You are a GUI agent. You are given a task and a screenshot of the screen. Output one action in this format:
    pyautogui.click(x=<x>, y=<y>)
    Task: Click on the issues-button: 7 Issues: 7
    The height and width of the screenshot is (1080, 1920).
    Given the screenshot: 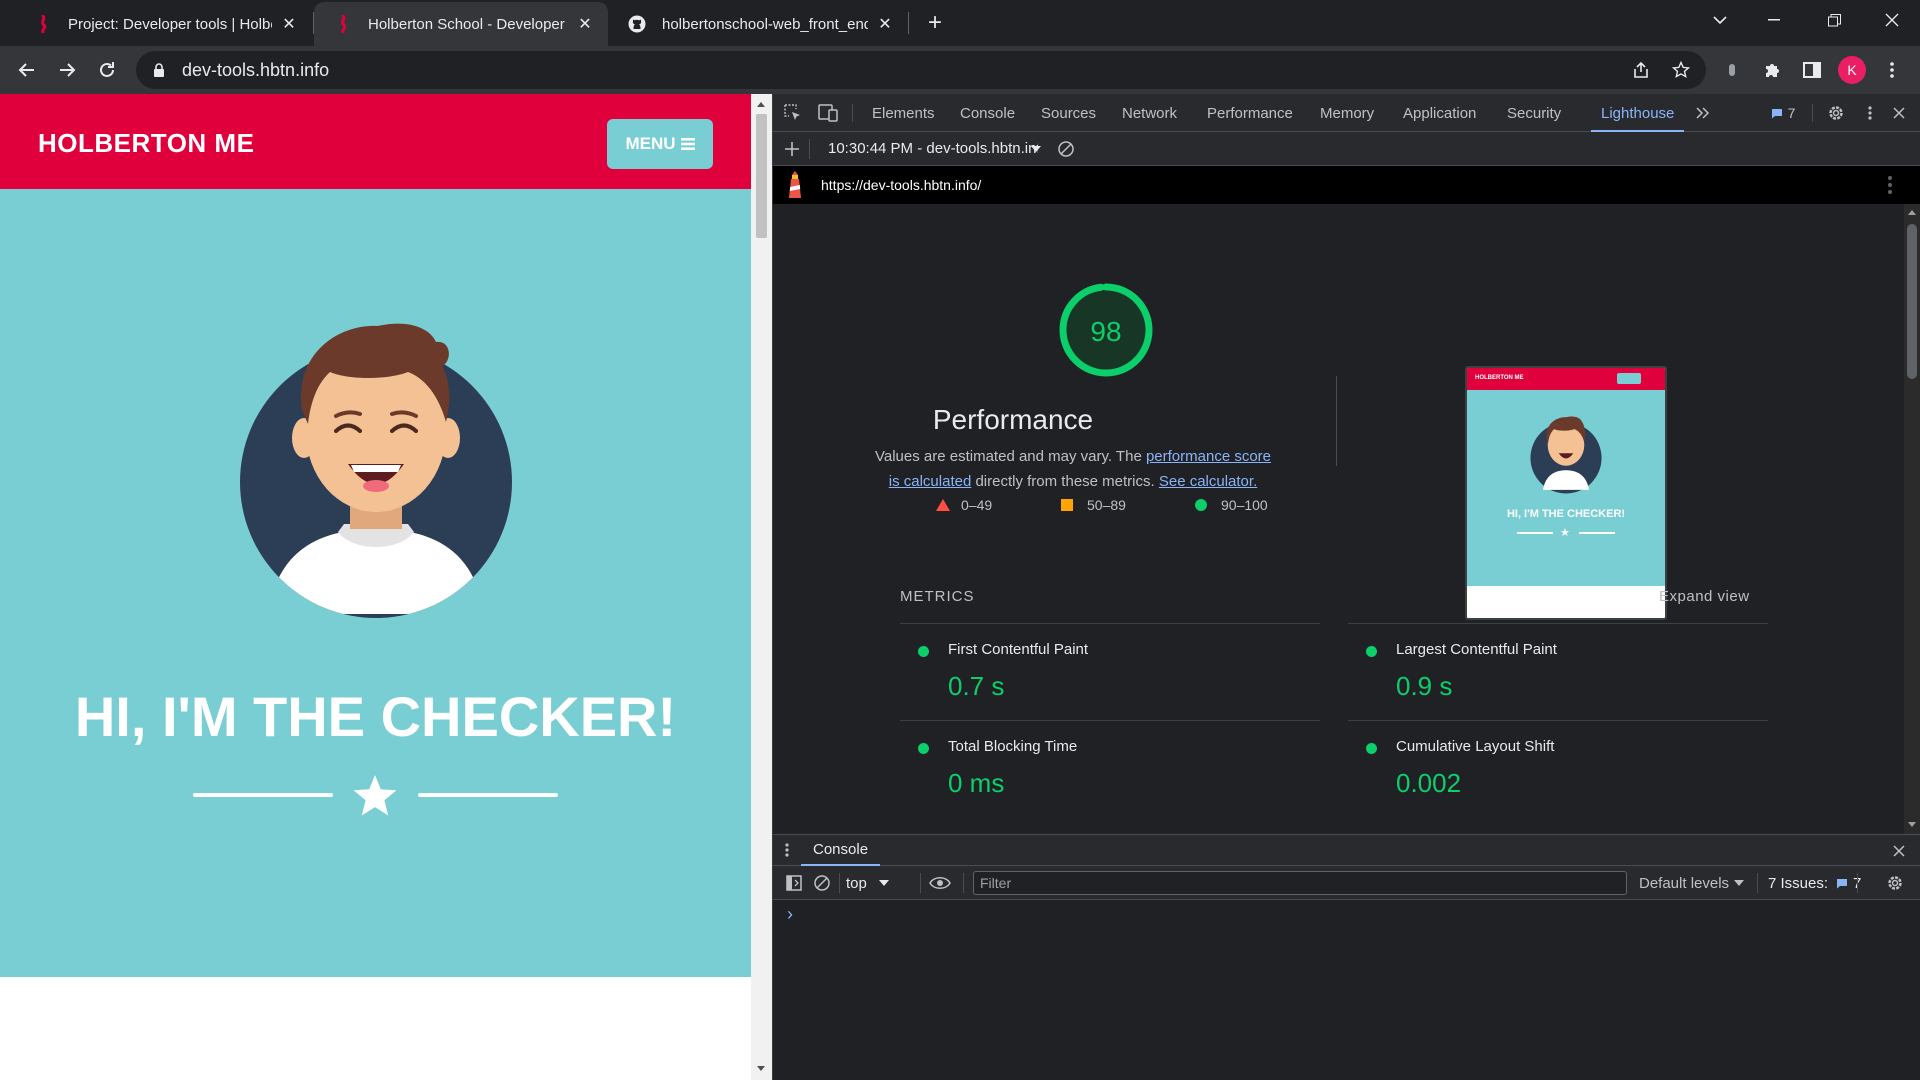 What is the action you would take?
    pyautogui.click(x=1814, y=883)
    